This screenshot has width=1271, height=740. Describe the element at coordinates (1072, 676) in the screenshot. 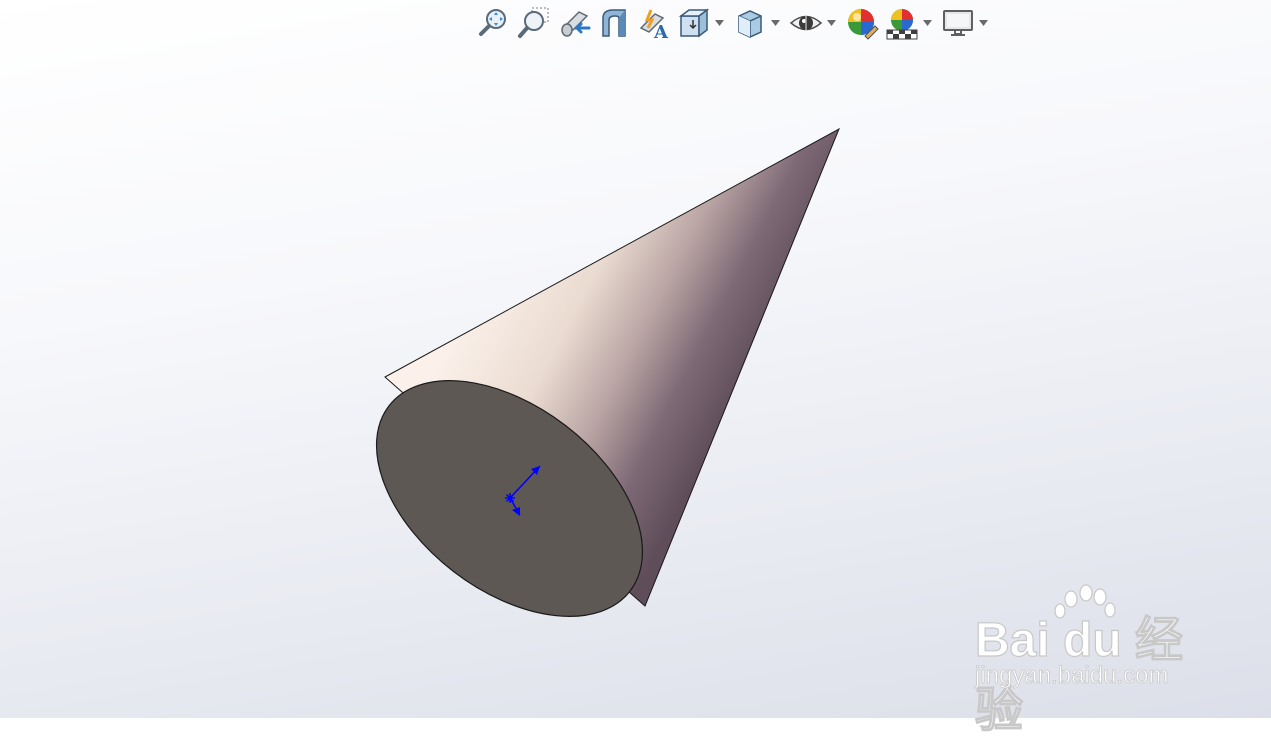

I see `watermark-url-text: jingyan.baidu.com` at that location.